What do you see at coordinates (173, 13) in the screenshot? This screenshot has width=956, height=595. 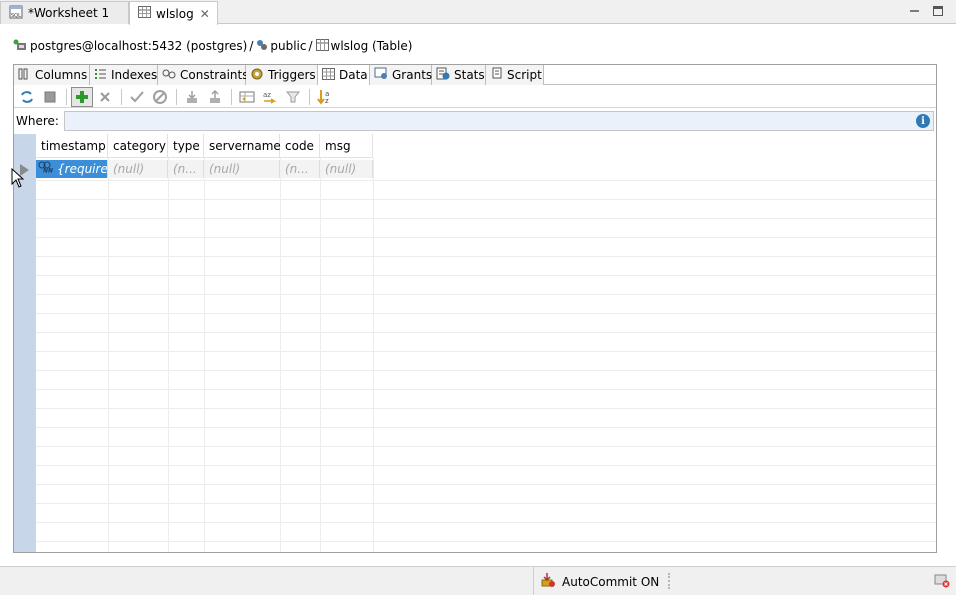 I see `tab-wlslog: wlslog ✕` at bounding box center [173, 13].